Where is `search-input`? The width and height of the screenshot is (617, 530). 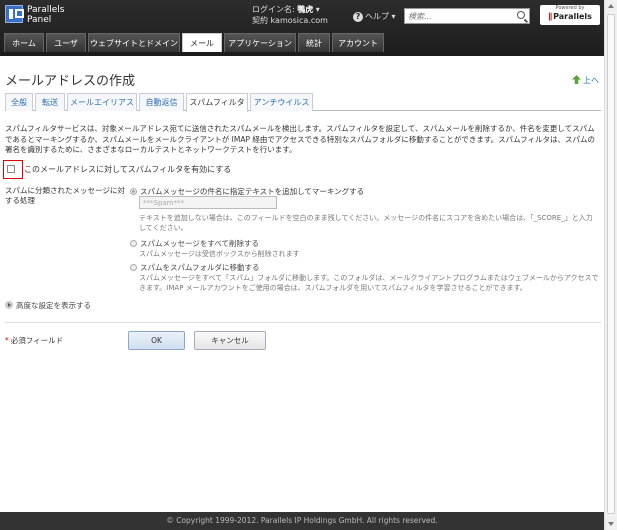
search-input is located at coordinates (457, 16).